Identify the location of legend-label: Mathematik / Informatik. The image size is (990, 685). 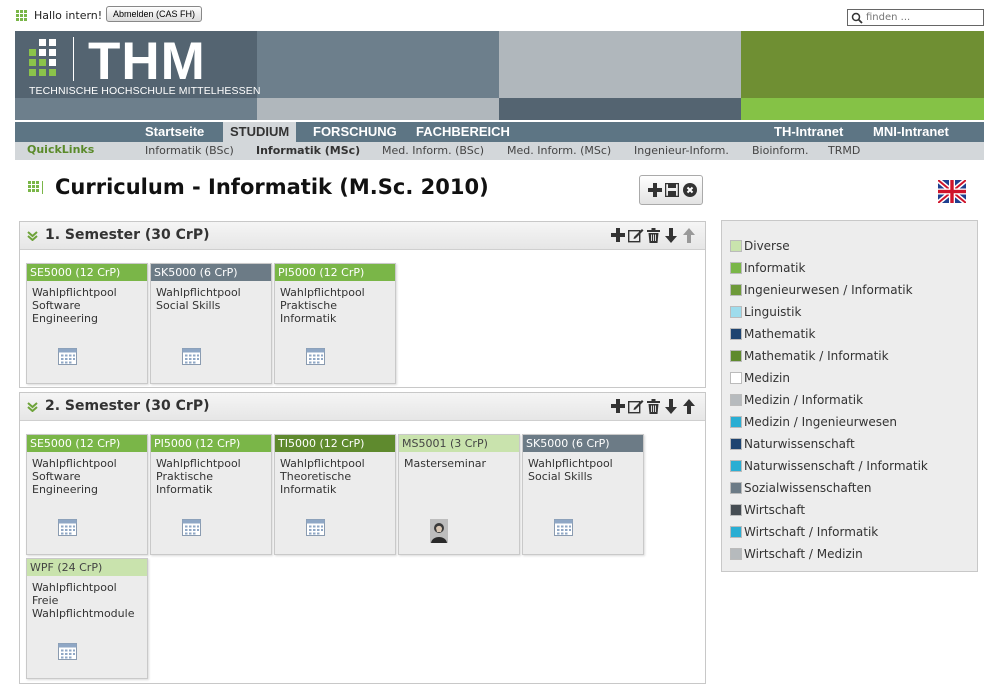
(816, 356).